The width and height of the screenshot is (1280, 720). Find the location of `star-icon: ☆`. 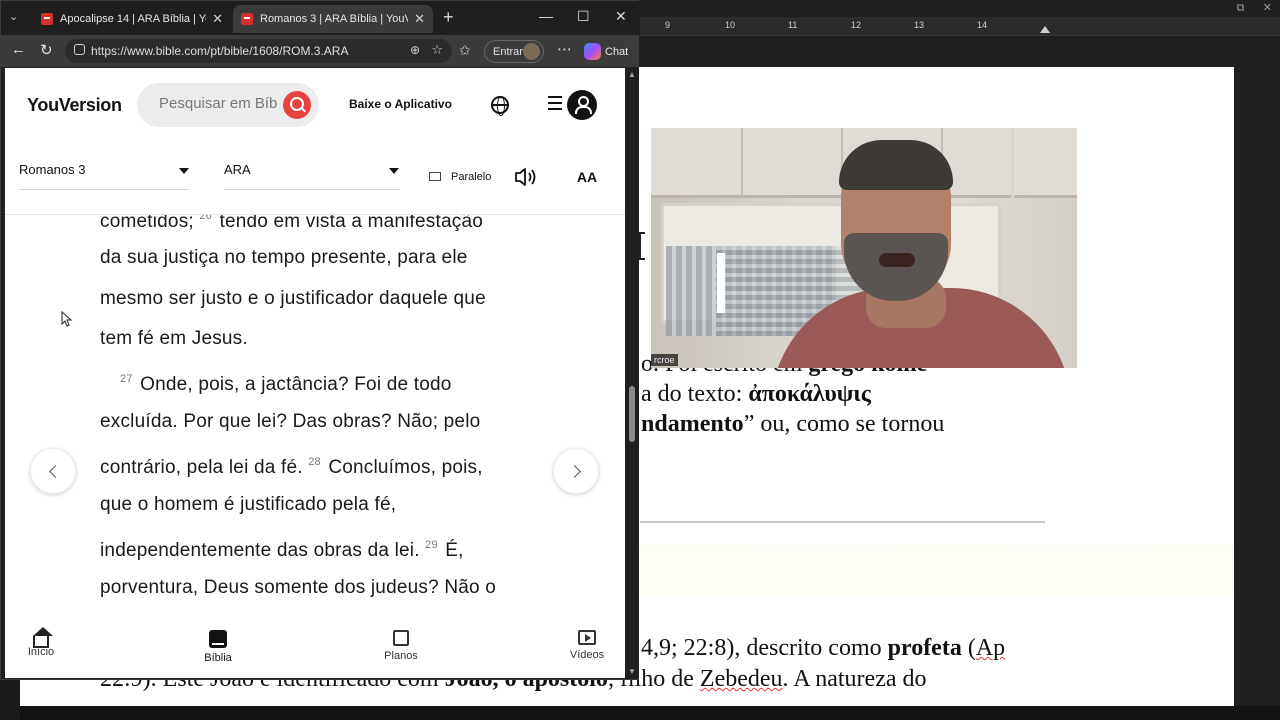

star-icon: ☆ is located at coordinates (437, 50).